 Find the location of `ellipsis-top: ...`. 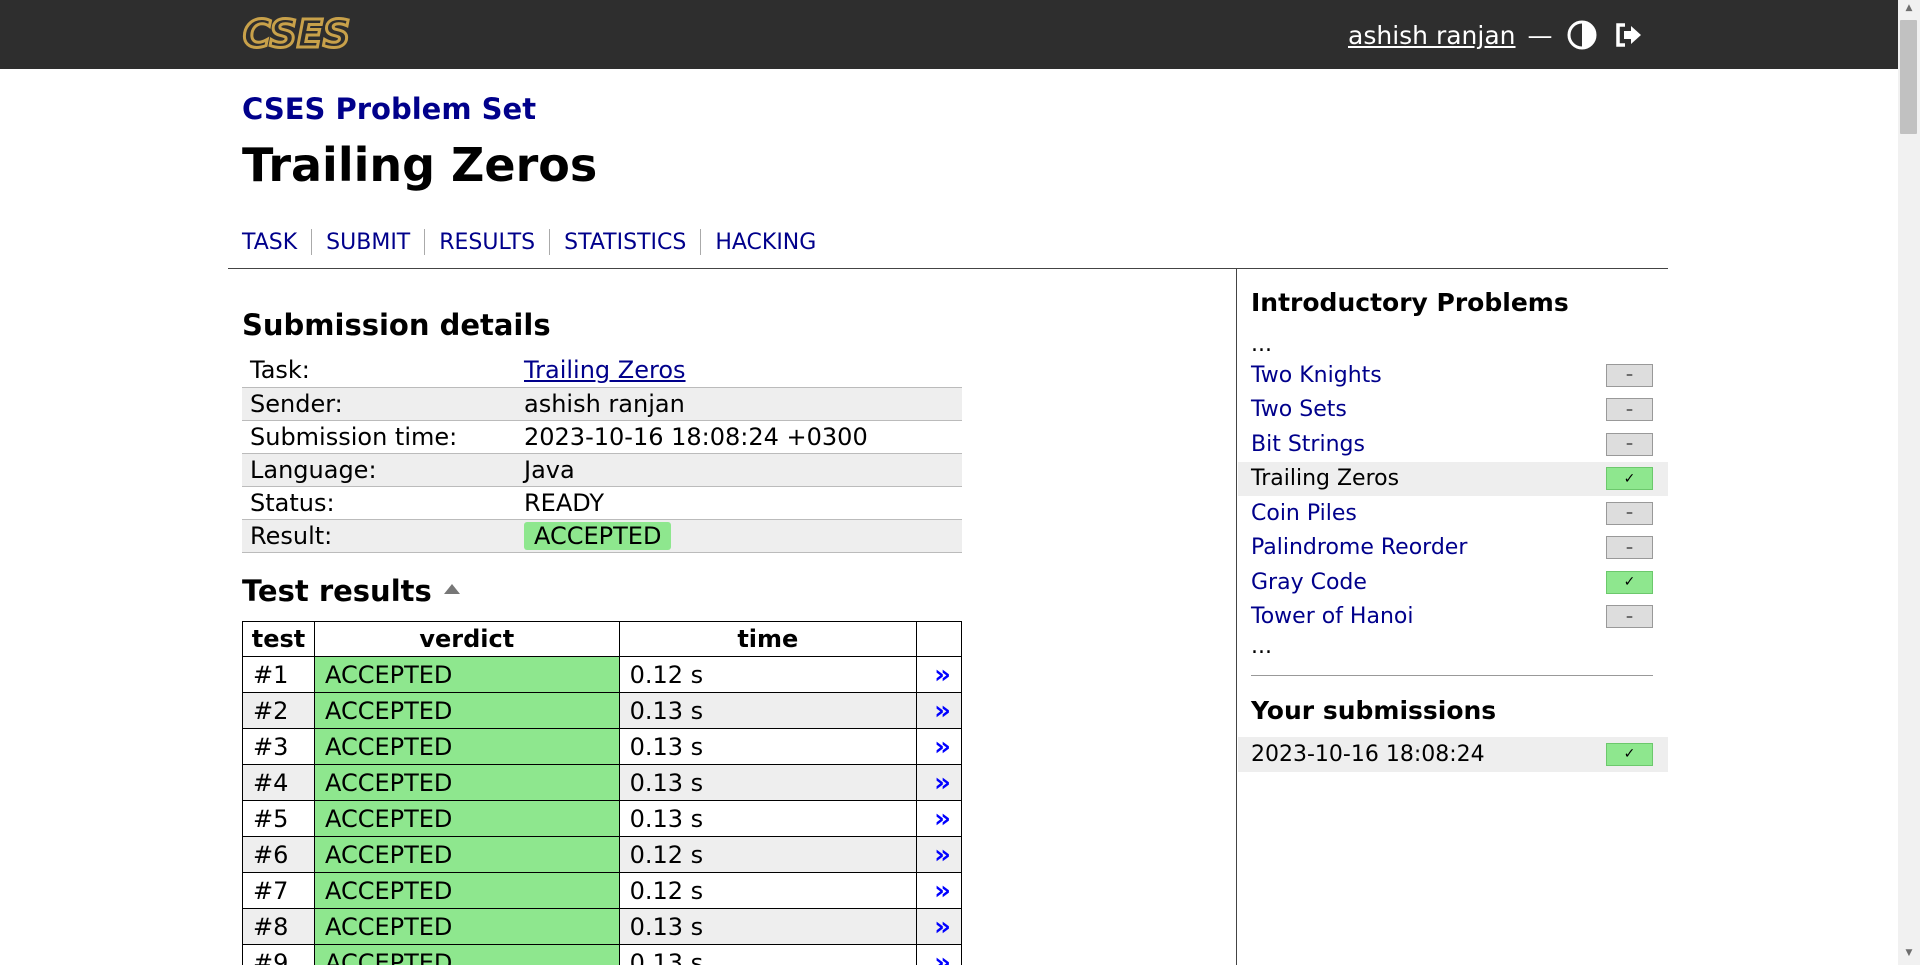

ellipsis-top: ... is located at coordinates (1261, 344).